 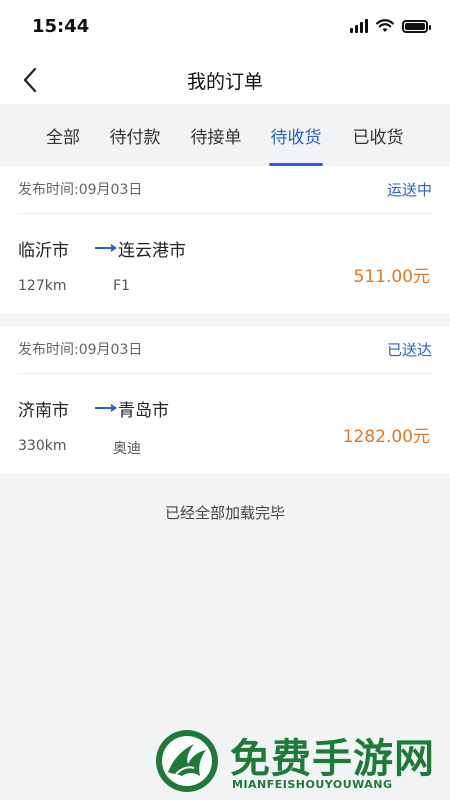 I want to click on vehicle-type: 奥迪, so click(x=127, y=449).